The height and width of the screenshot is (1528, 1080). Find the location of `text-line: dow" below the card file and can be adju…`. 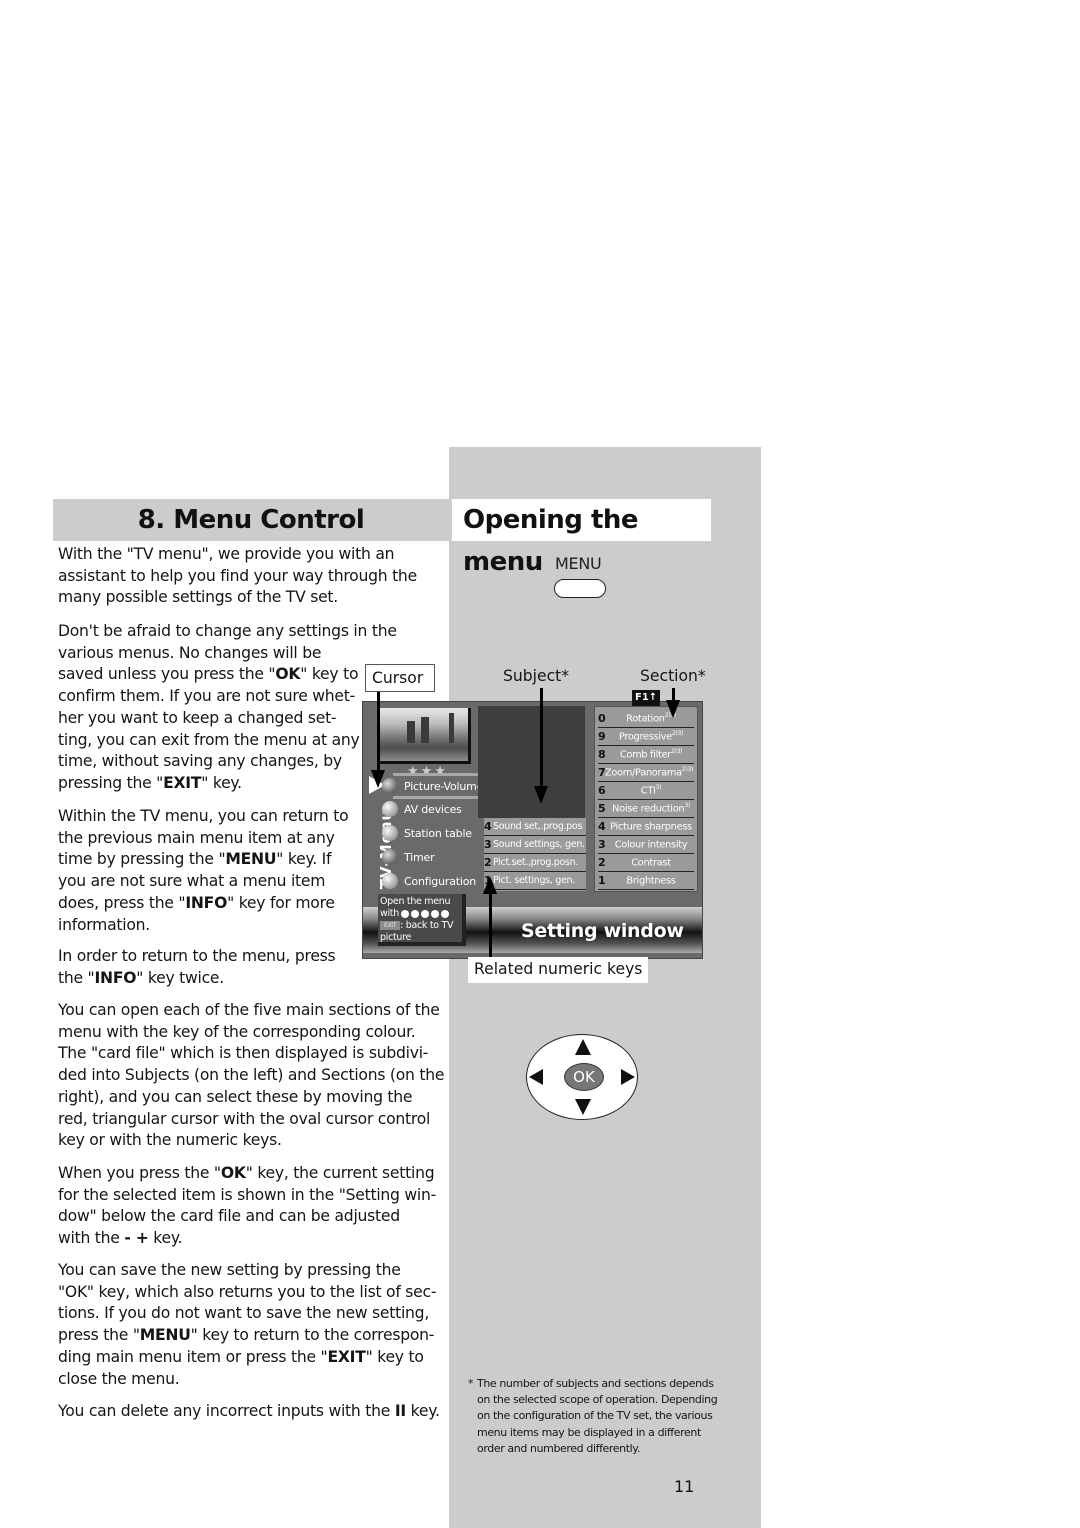

text-line: dow" below the card file and can be adju… is located at coordinates (229, 1216).